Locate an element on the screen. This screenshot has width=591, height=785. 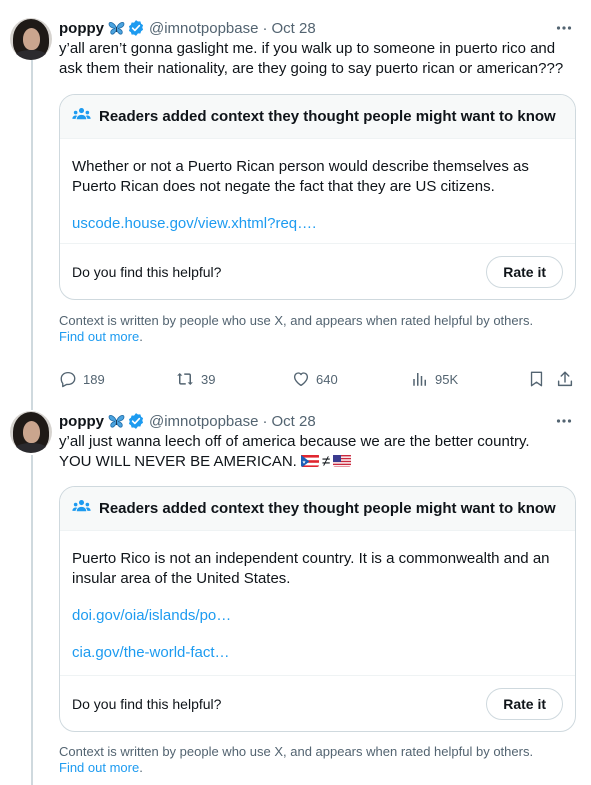
share-icon is located at coordinates (565, 379).